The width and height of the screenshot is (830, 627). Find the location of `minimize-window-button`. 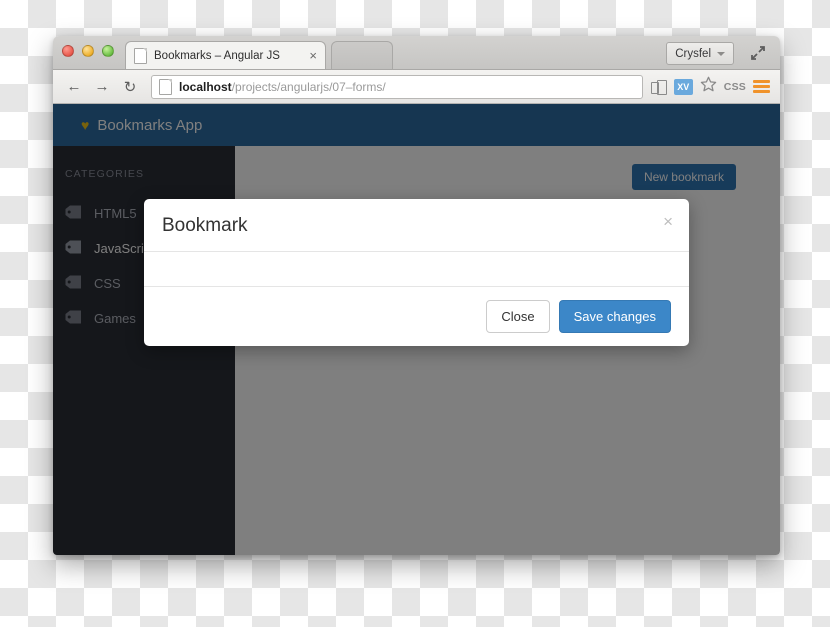

minimize-window-button is located at coordinates (88, 51).